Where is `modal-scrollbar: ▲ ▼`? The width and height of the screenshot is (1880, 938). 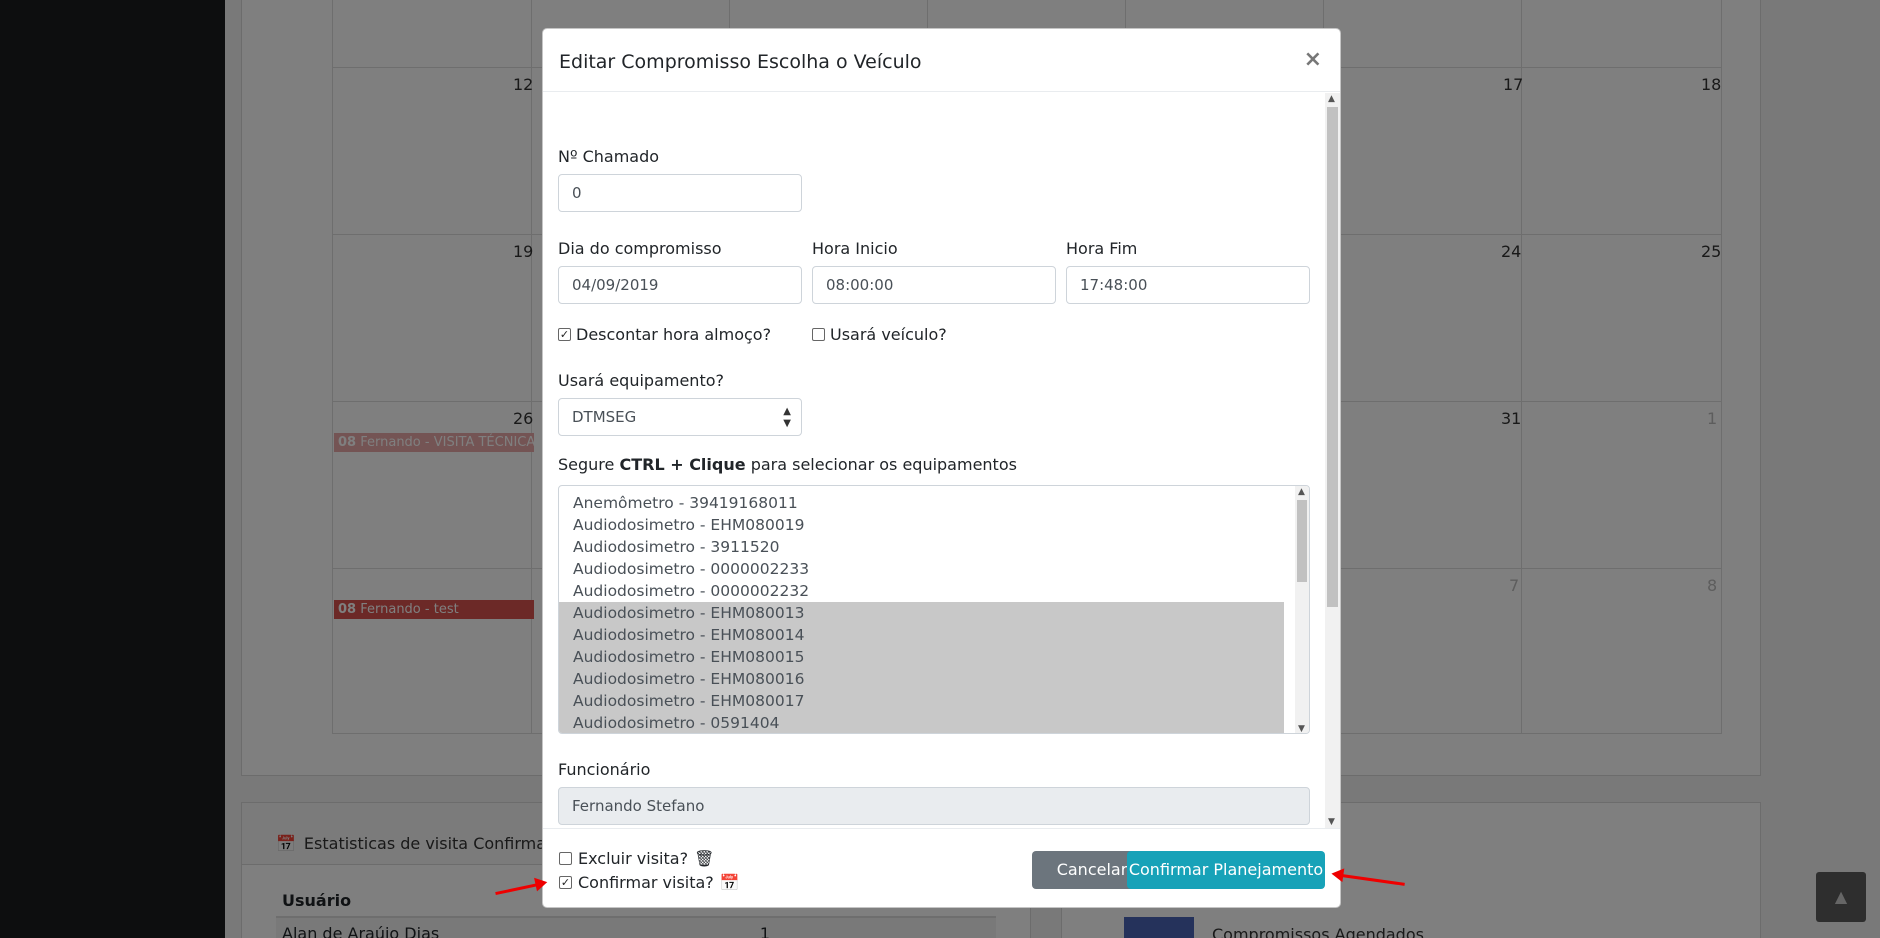 modal-scrollbar: ▲ ▼ is located at coordinates (1332, 460).